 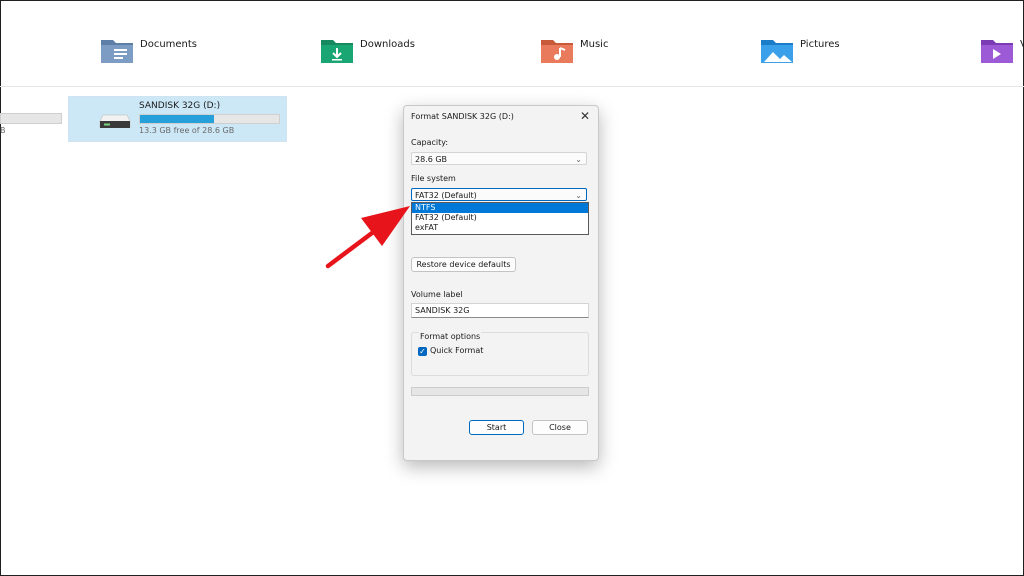 What do you see at coordinates (777, 51) in the screenshot?
I see `pictures-folder-icon` at bounding box center [777, 51].